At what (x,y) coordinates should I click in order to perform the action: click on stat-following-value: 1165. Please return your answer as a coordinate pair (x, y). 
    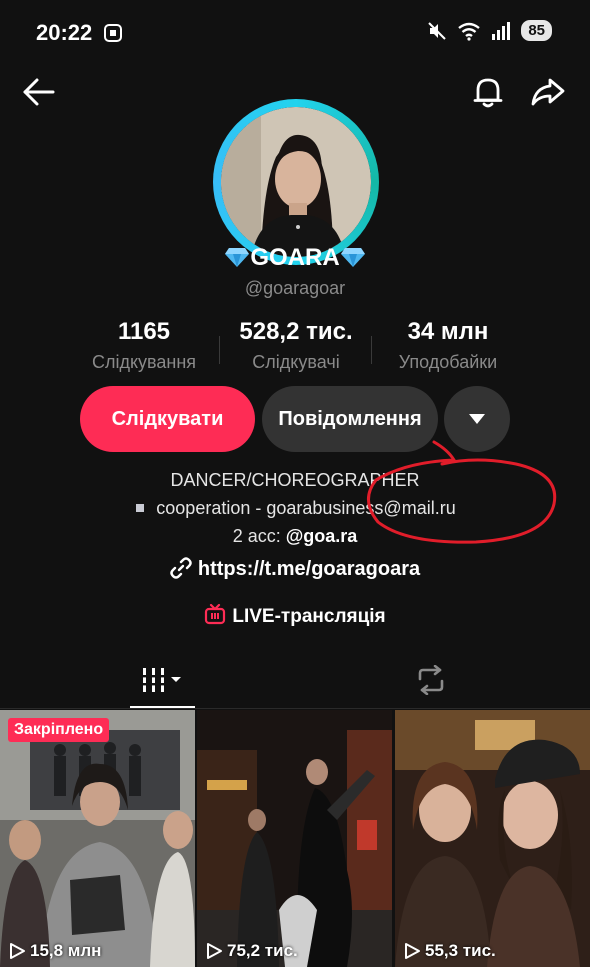
    Looking at the image, I should click on (144, 331).